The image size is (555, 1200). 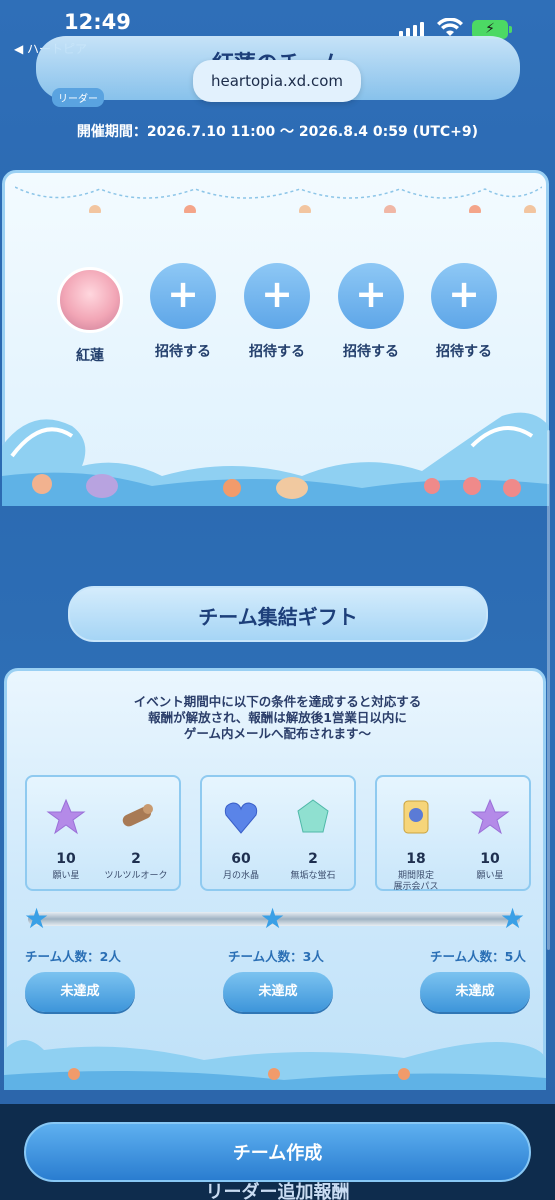 What do you see at coordinates (241, 839) in the screenshot?
I see `reward-item: 60 月の水晶` at bounding box center [241, 839].